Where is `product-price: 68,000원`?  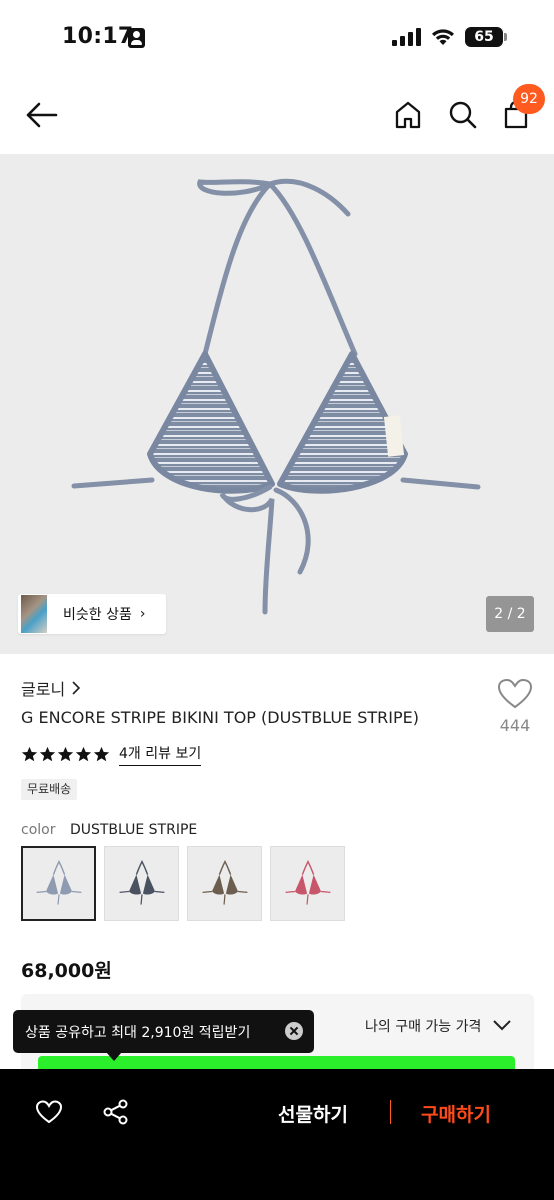 product-price: 68,000원 is located at coordinates (66, 971).